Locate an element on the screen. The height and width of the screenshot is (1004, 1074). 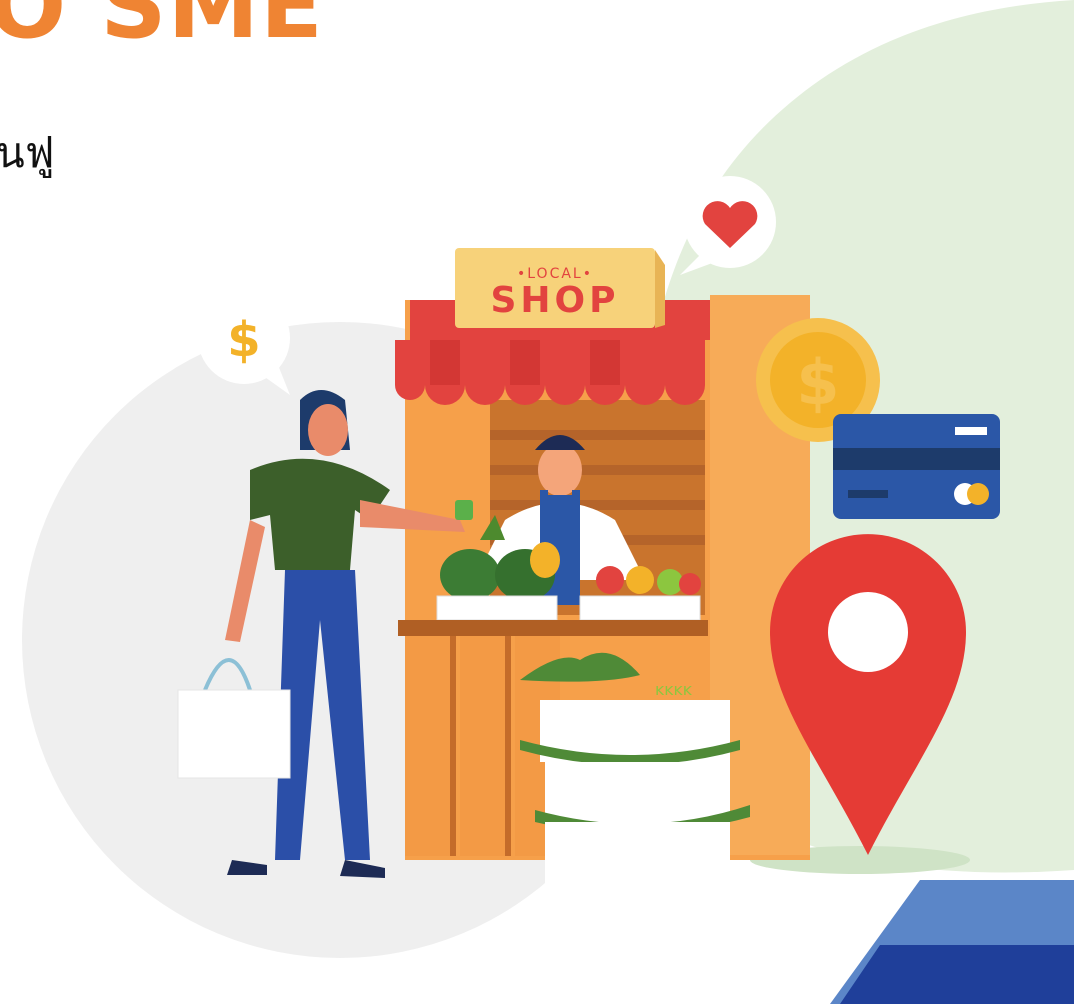
bubble-dollar-text: $ is located at coordinates (243, 340).